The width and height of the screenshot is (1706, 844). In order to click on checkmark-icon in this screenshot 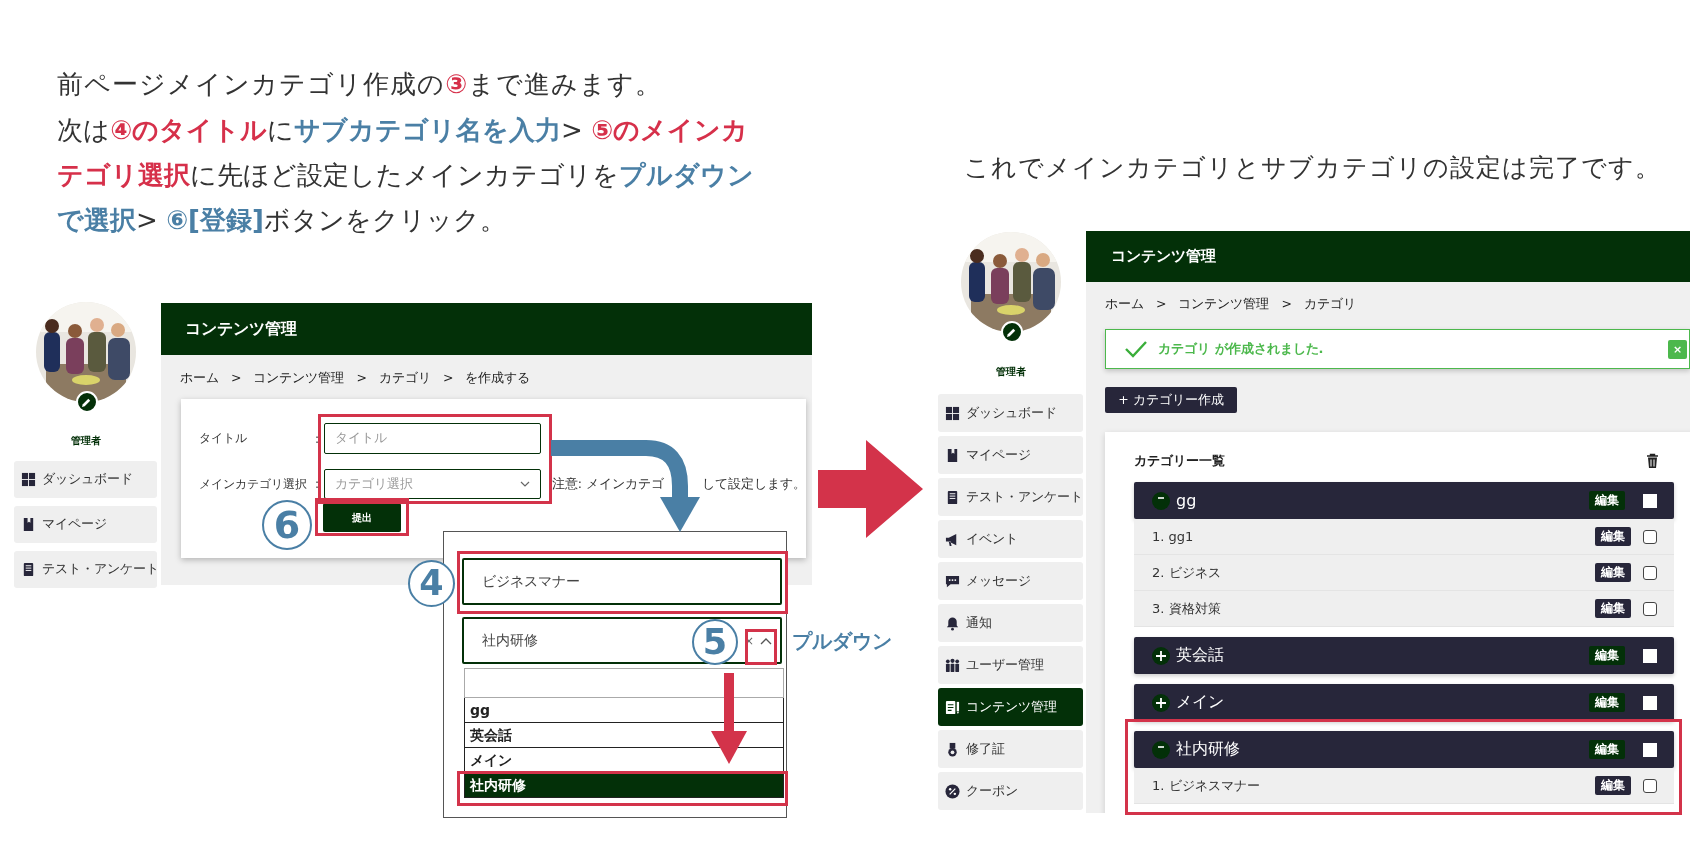, I will do `click(1136, 349)`.